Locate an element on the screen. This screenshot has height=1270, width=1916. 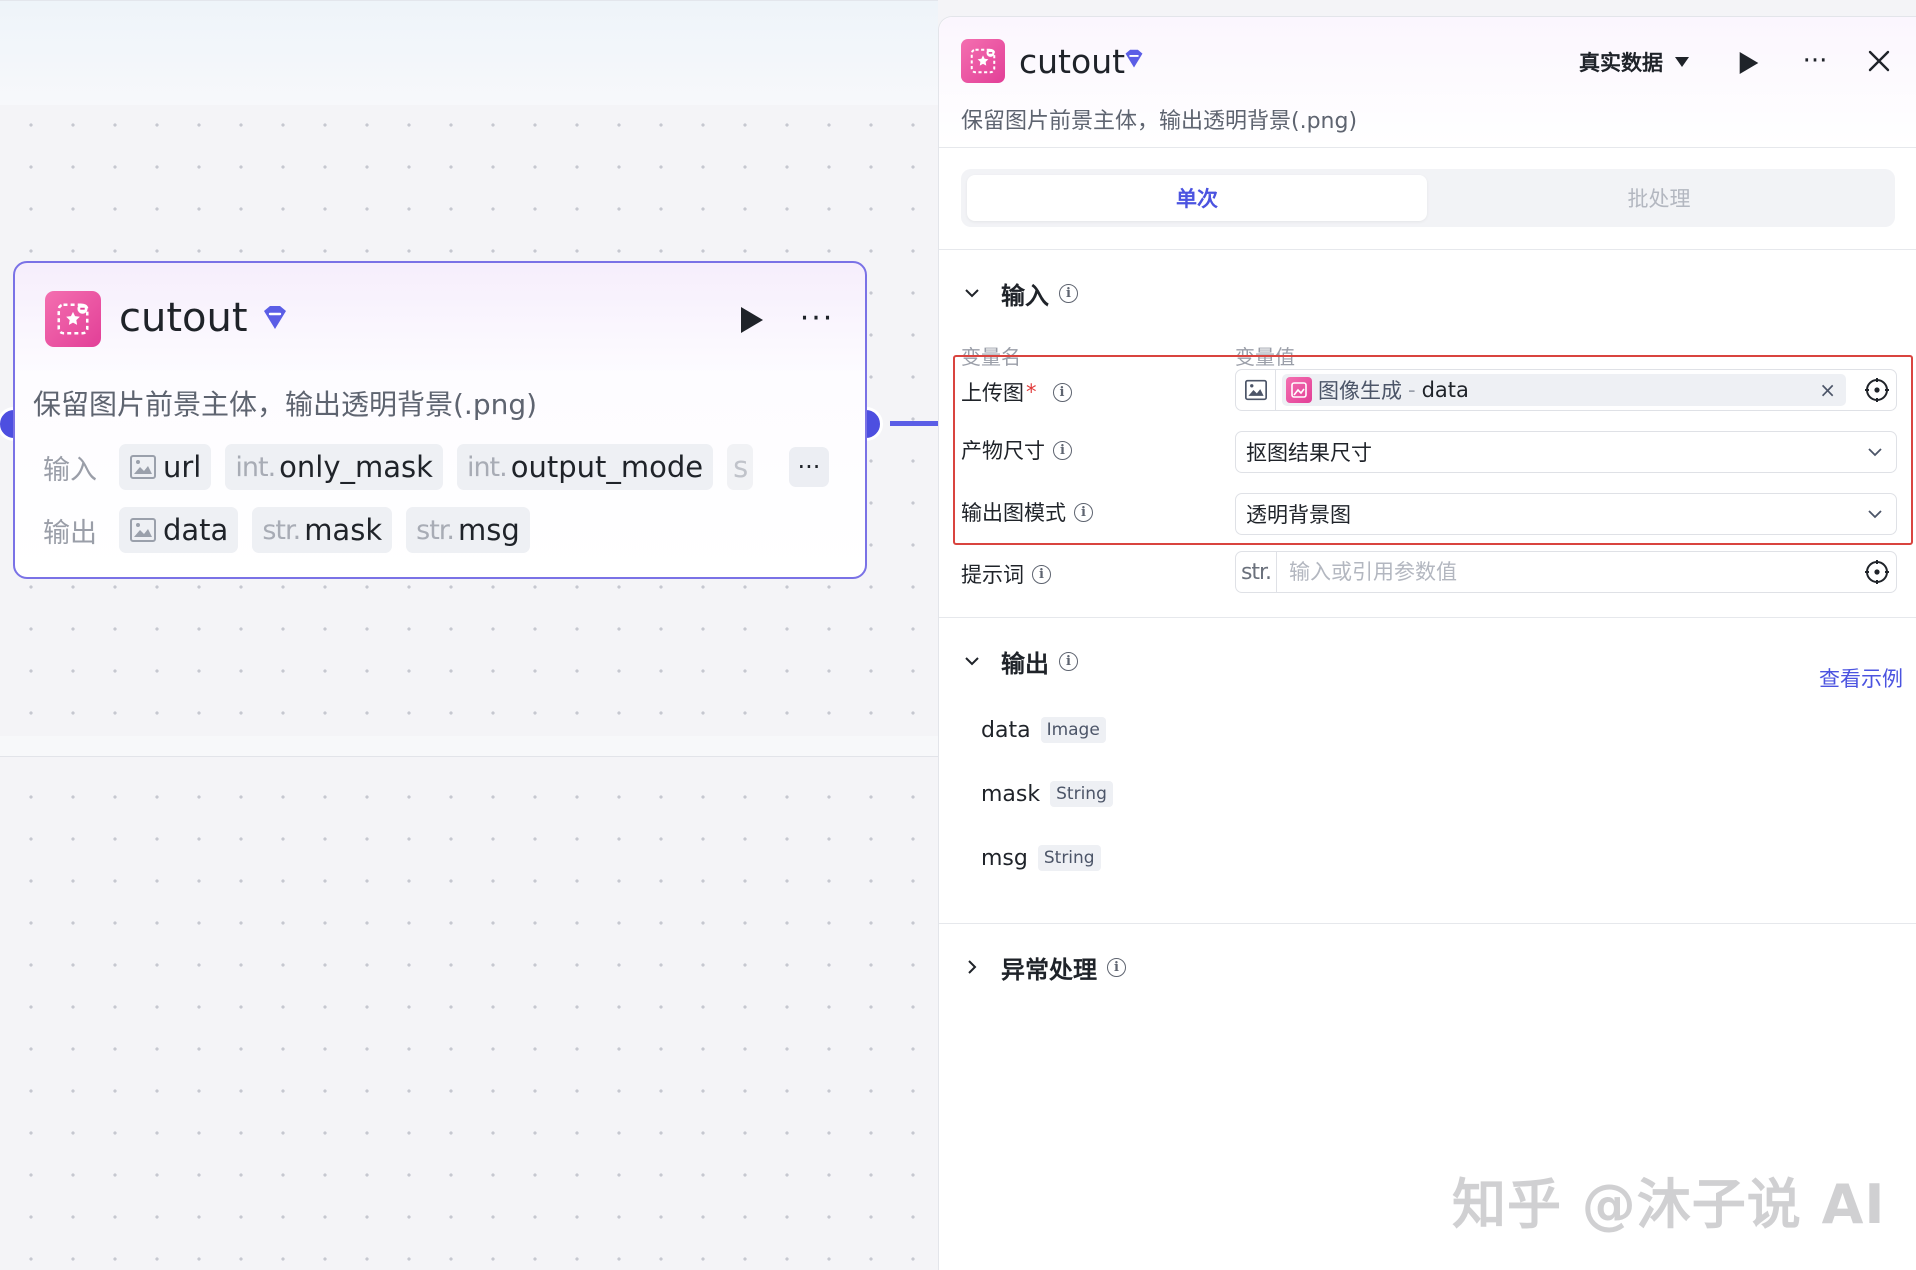
prompt-field: str. is located at coordinates (1566, 572).